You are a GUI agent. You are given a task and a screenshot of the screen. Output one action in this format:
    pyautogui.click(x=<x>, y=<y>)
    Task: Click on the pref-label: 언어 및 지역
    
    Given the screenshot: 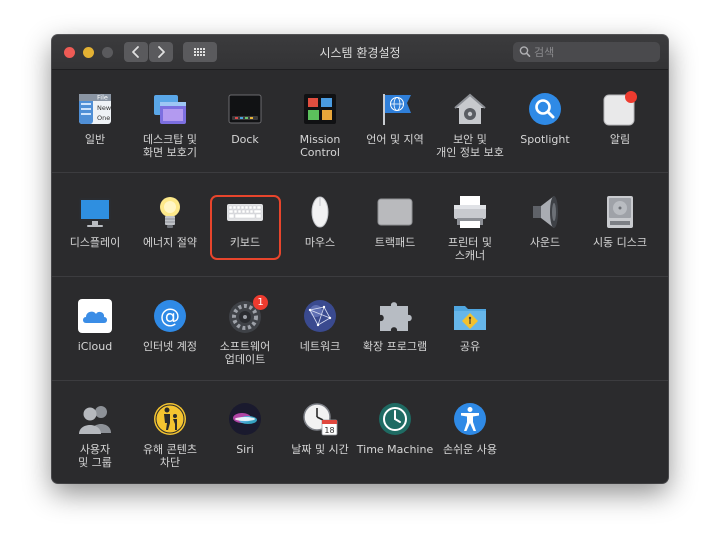 What is the action you would take?
    pyautogui.click(x=395, y=139)
    